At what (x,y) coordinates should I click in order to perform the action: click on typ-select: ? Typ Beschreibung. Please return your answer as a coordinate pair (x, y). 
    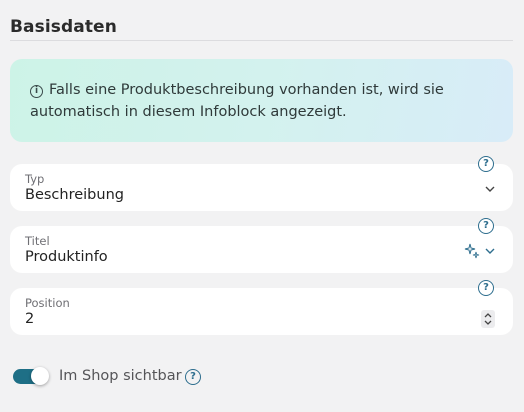
    Looking at the image, I should click on (261, 183).